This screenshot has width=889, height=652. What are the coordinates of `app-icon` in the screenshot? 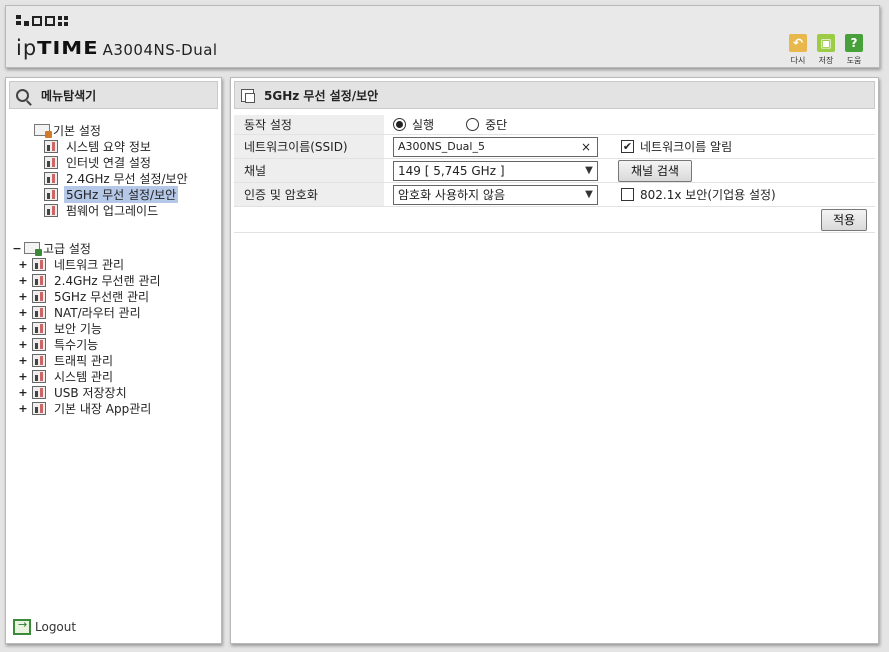 It's located at (39, 408).